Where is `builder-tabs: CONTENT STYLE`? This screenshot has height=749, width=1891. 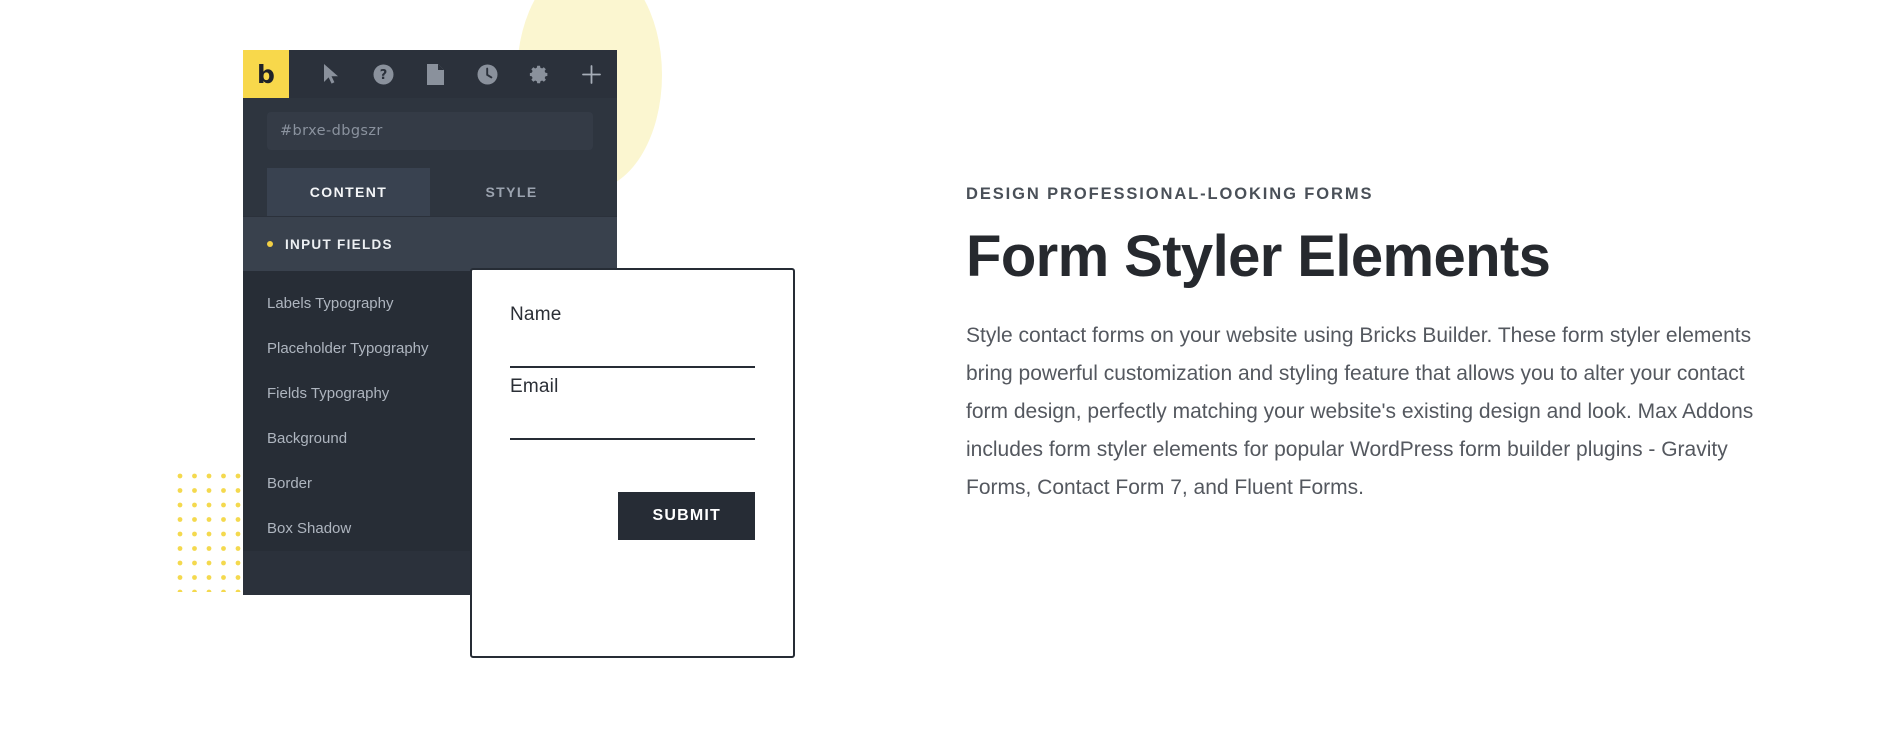 builder-tabs: CONTENT STYLE is located at coordinates (430, 192).